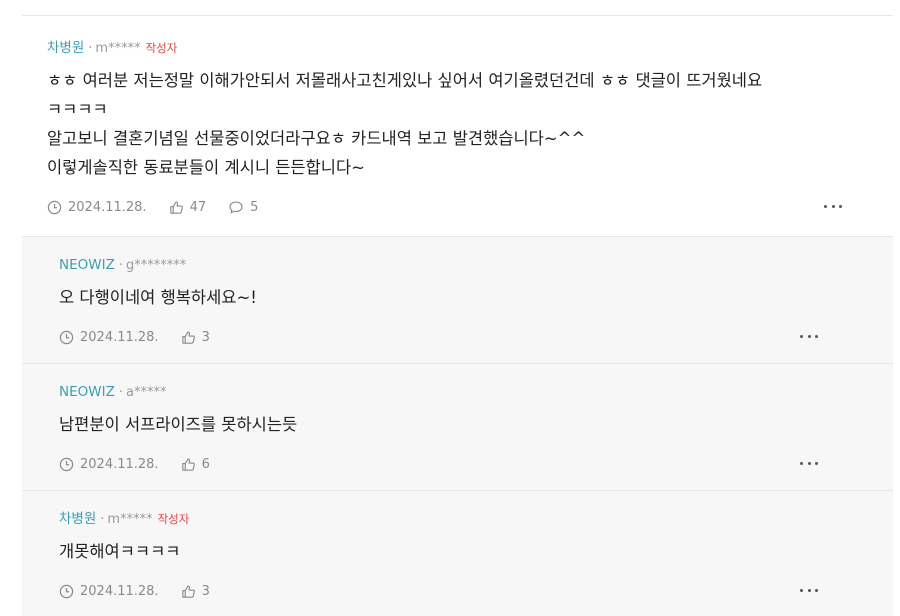 This screenshot has height=616, width=900. I want to click on reply-author-line: NEOWIZ · a*****, so click(457, 392).